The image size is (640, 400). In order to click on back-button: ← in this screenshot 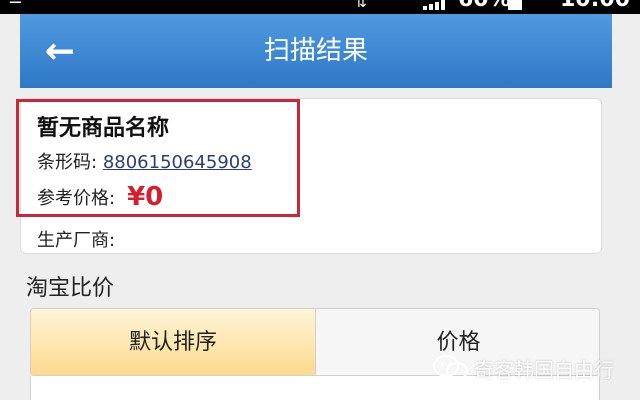, I will do `click(60, 52)`.